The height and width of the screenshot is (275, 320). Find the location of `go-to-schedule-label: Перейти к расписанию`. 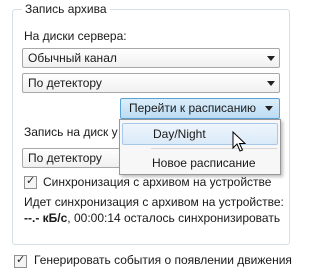

go-to-schedule-label: Перейти к расписанию is located at coordinates (193, 108).